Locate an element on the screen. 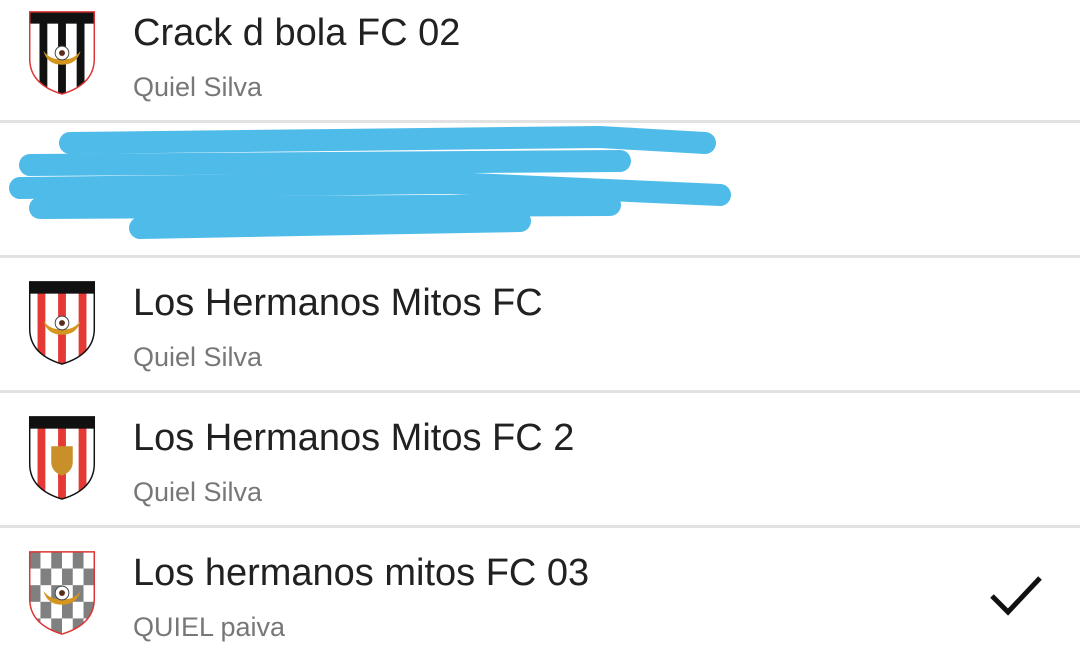  checkmark-icon is located at coordinates (1016, 596).